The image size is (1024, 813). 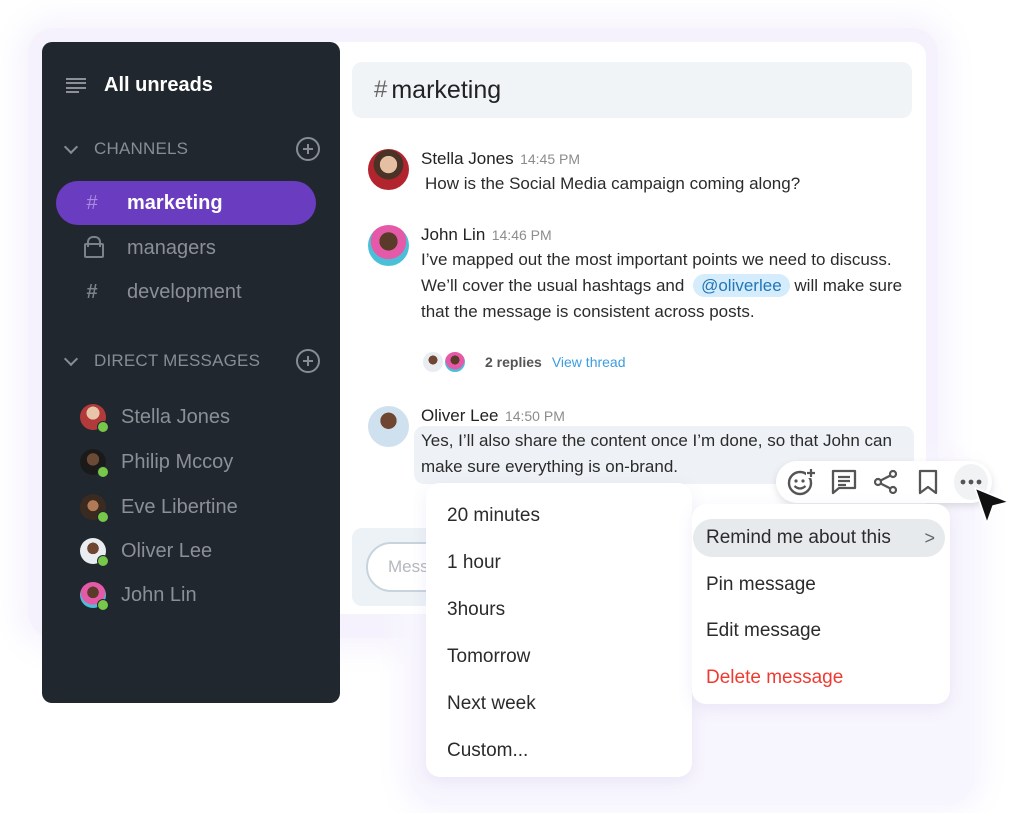 What do you see at coordinates (589, 362) in the screenshot?
I see `view-thread-link: View thread` at bounding box center [589, 362].